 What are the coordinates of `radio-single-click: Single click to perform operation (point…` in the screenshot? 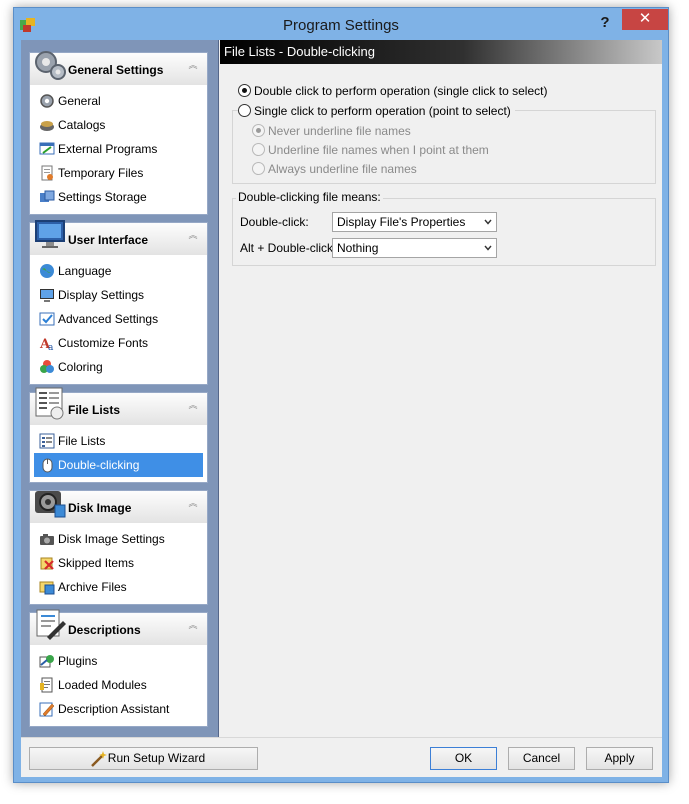 It's located at (376, 111).